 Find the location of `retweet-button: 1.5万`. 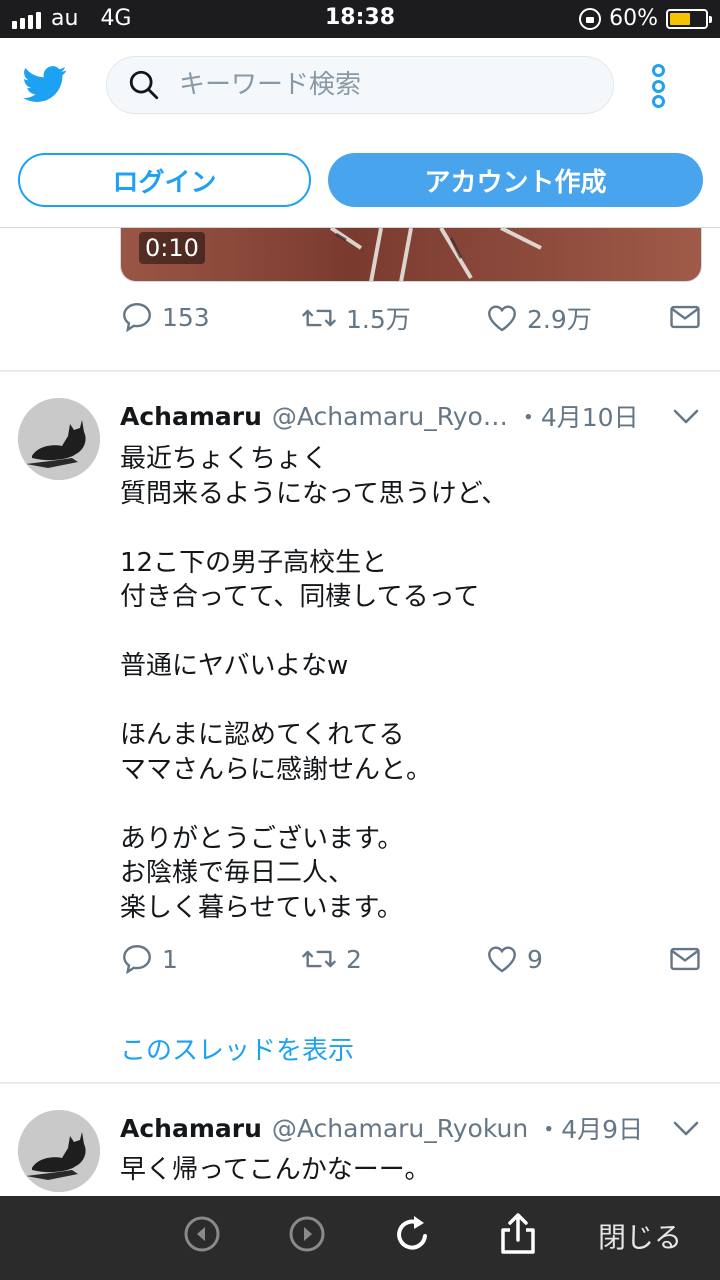

retweet-button: 1.5万 is located at coordinates (355, 318).